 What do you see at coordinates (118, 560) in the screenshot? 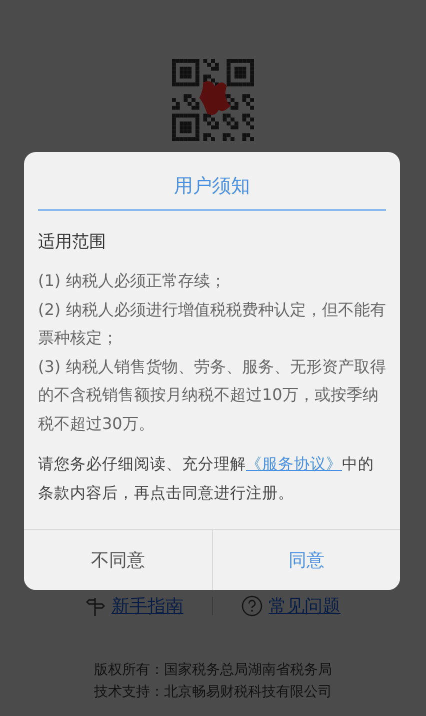
I see `disagree-button: 不同意` at bounding box center [118, 560].